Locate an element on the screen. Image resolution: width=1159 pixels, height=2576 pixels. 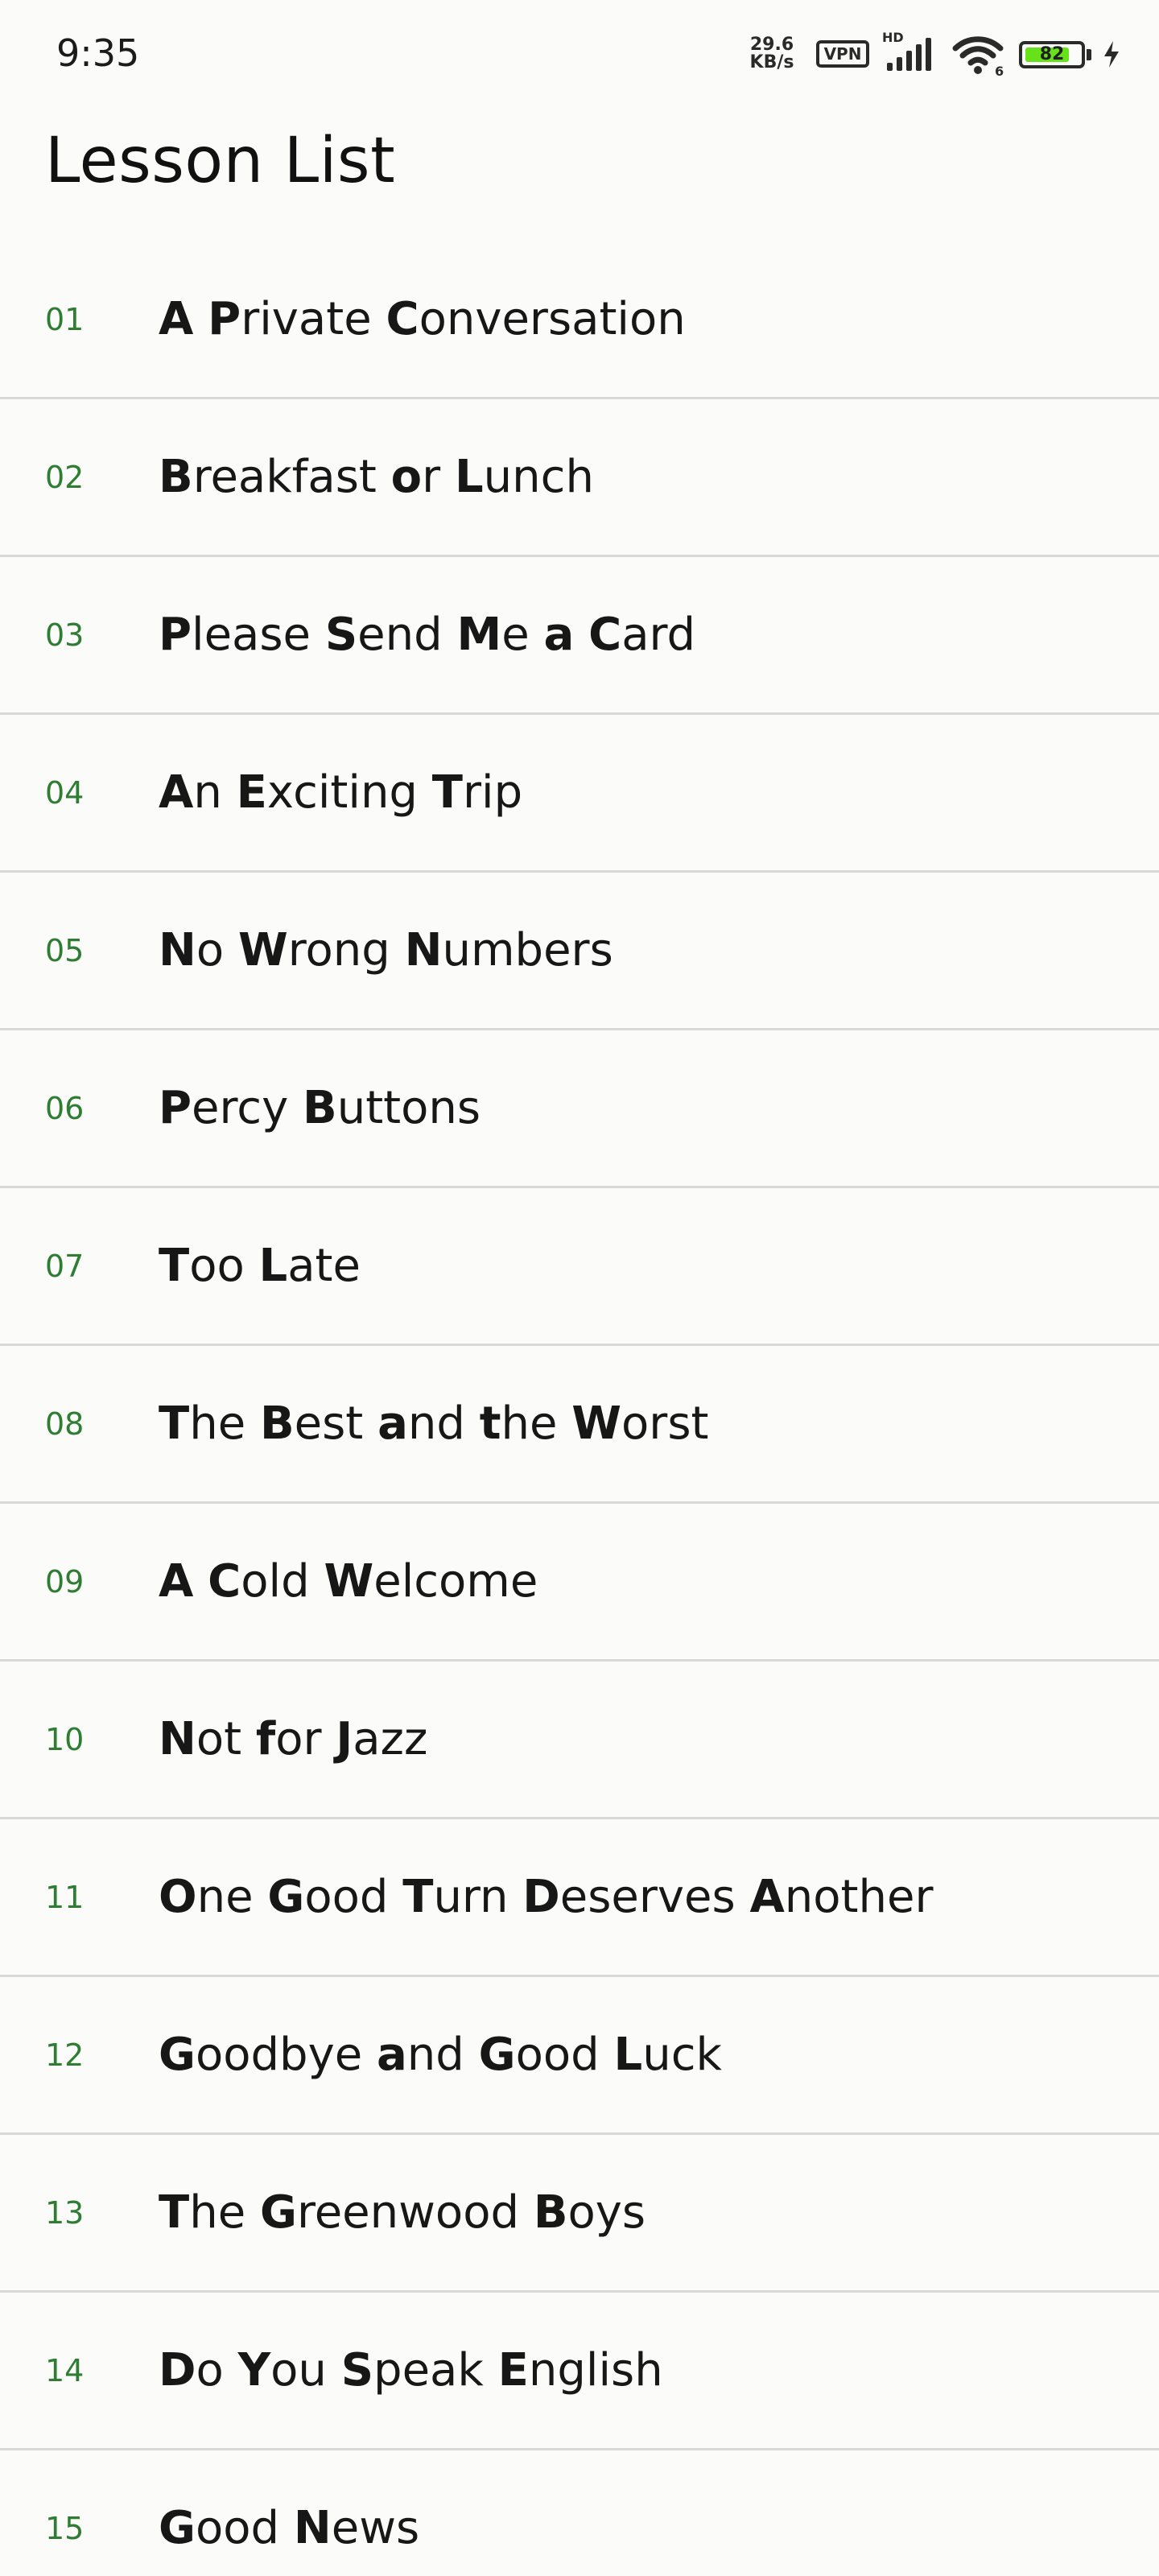
lesson-item: 12 Goodbye and Good Luck is located at coordinates (579, 2056).